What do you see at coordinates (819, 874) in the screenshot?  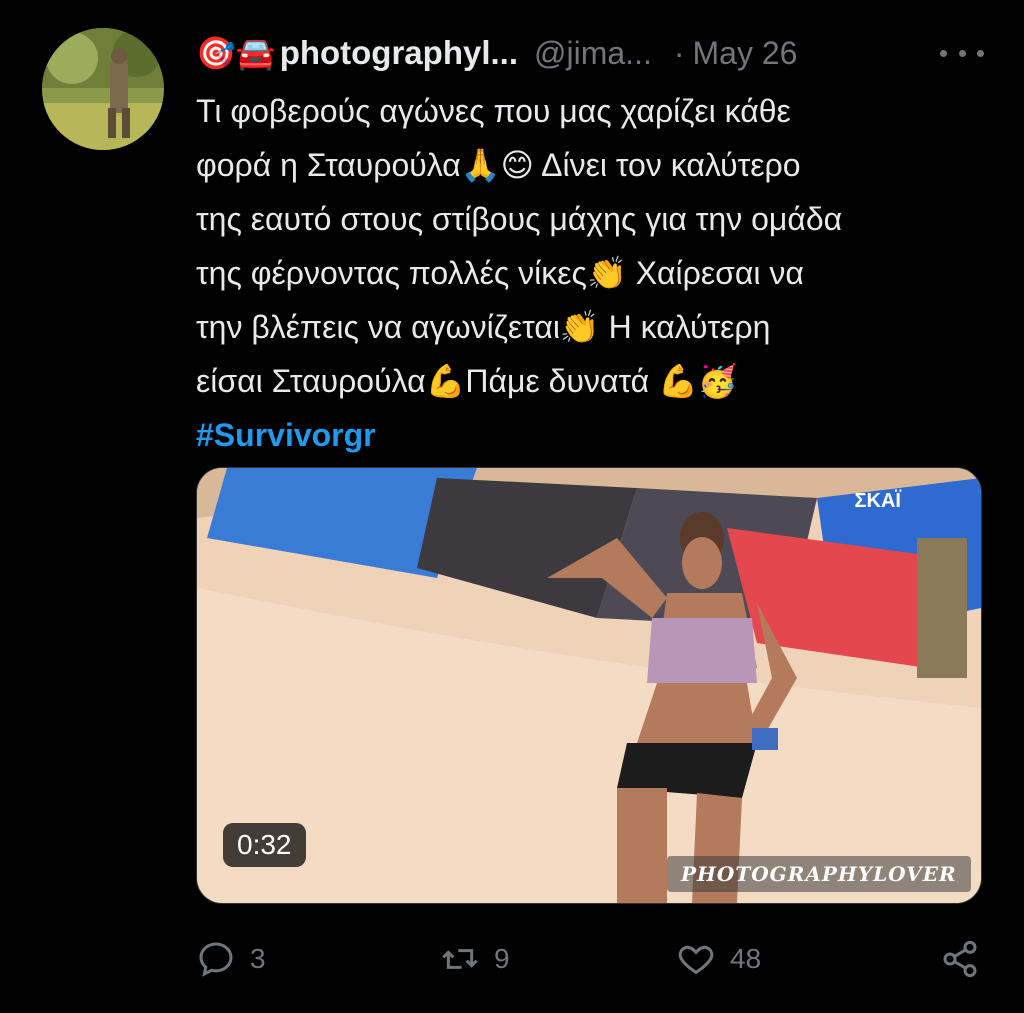 I see `video-watermark: PHOTOGRAPHYLOVER` at bounding box center [819, 874].